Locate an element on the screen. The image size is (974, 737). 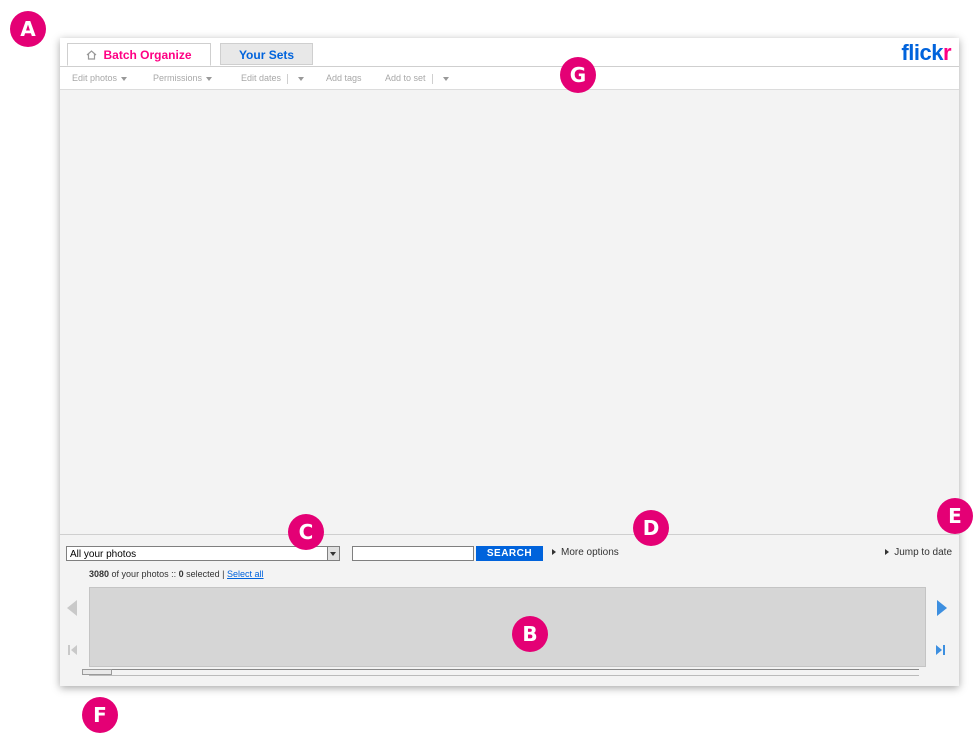
edit-dates-menu: Edit dates is located at coordinates (273, 78).